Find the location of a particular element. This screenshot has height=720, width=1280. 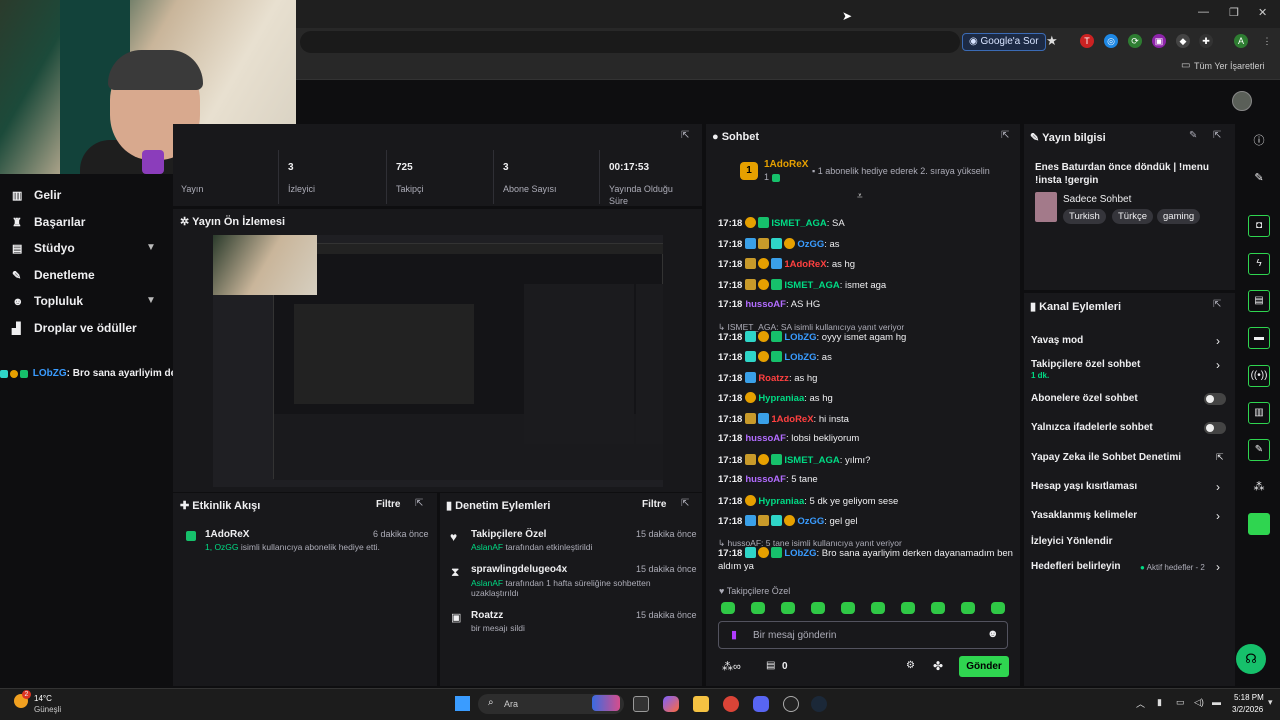

obs-icon is located at coordinates (791, 704).